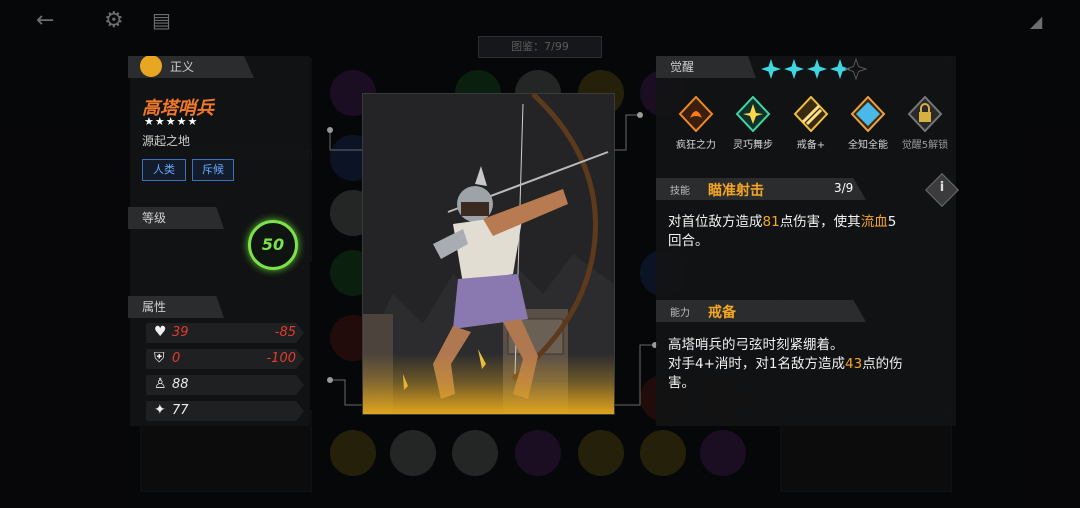  What do you see at coordinates (811, 114) in the screenshot?
I see `guard-icon` at bounding box center [811, 114].